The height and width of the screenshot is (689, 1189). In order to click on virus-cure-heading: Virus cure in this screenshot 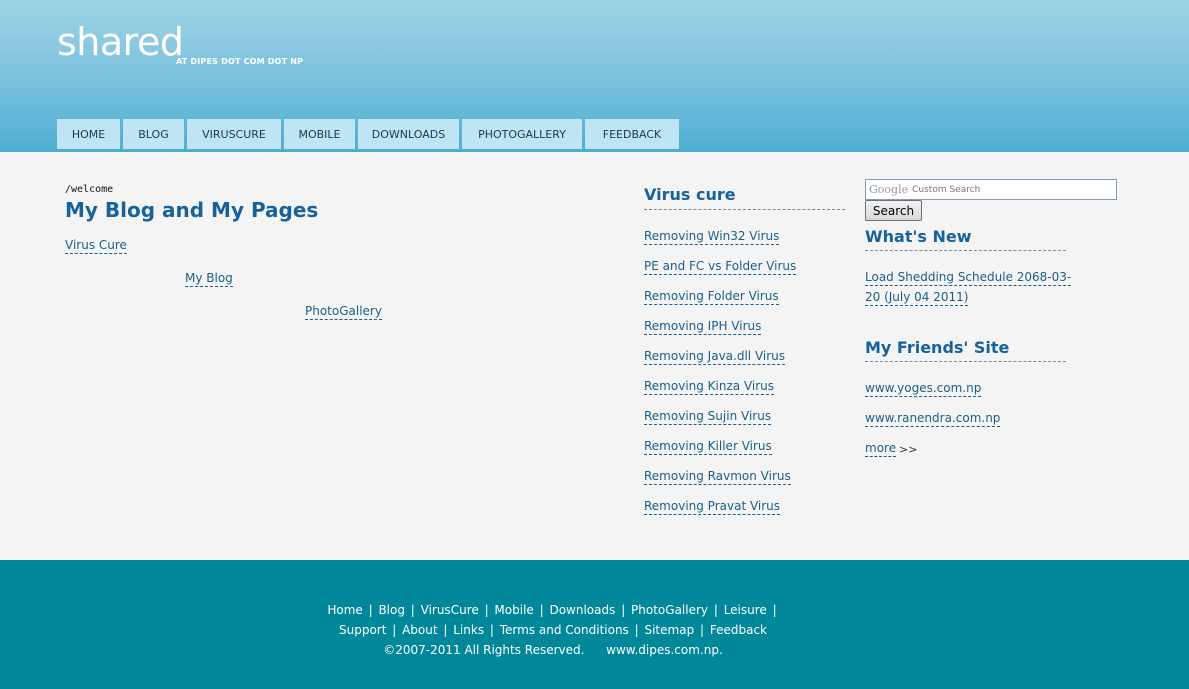, I will do `click(690, 194)`.